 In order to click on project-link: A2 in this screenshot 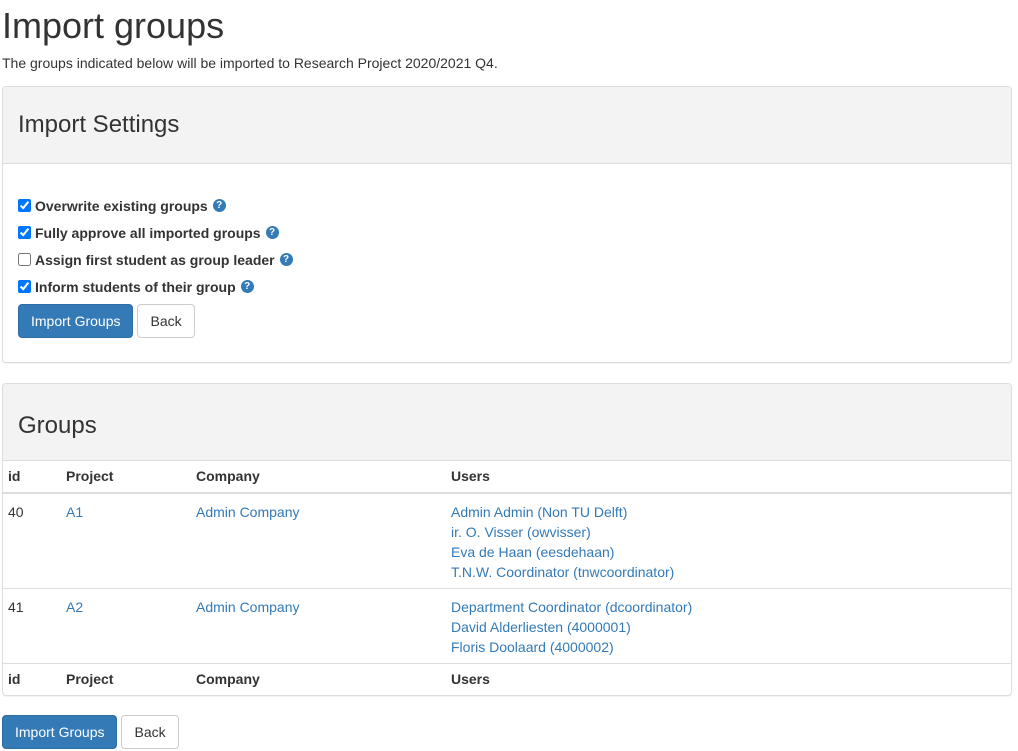, I will do `click(74, 607)`.